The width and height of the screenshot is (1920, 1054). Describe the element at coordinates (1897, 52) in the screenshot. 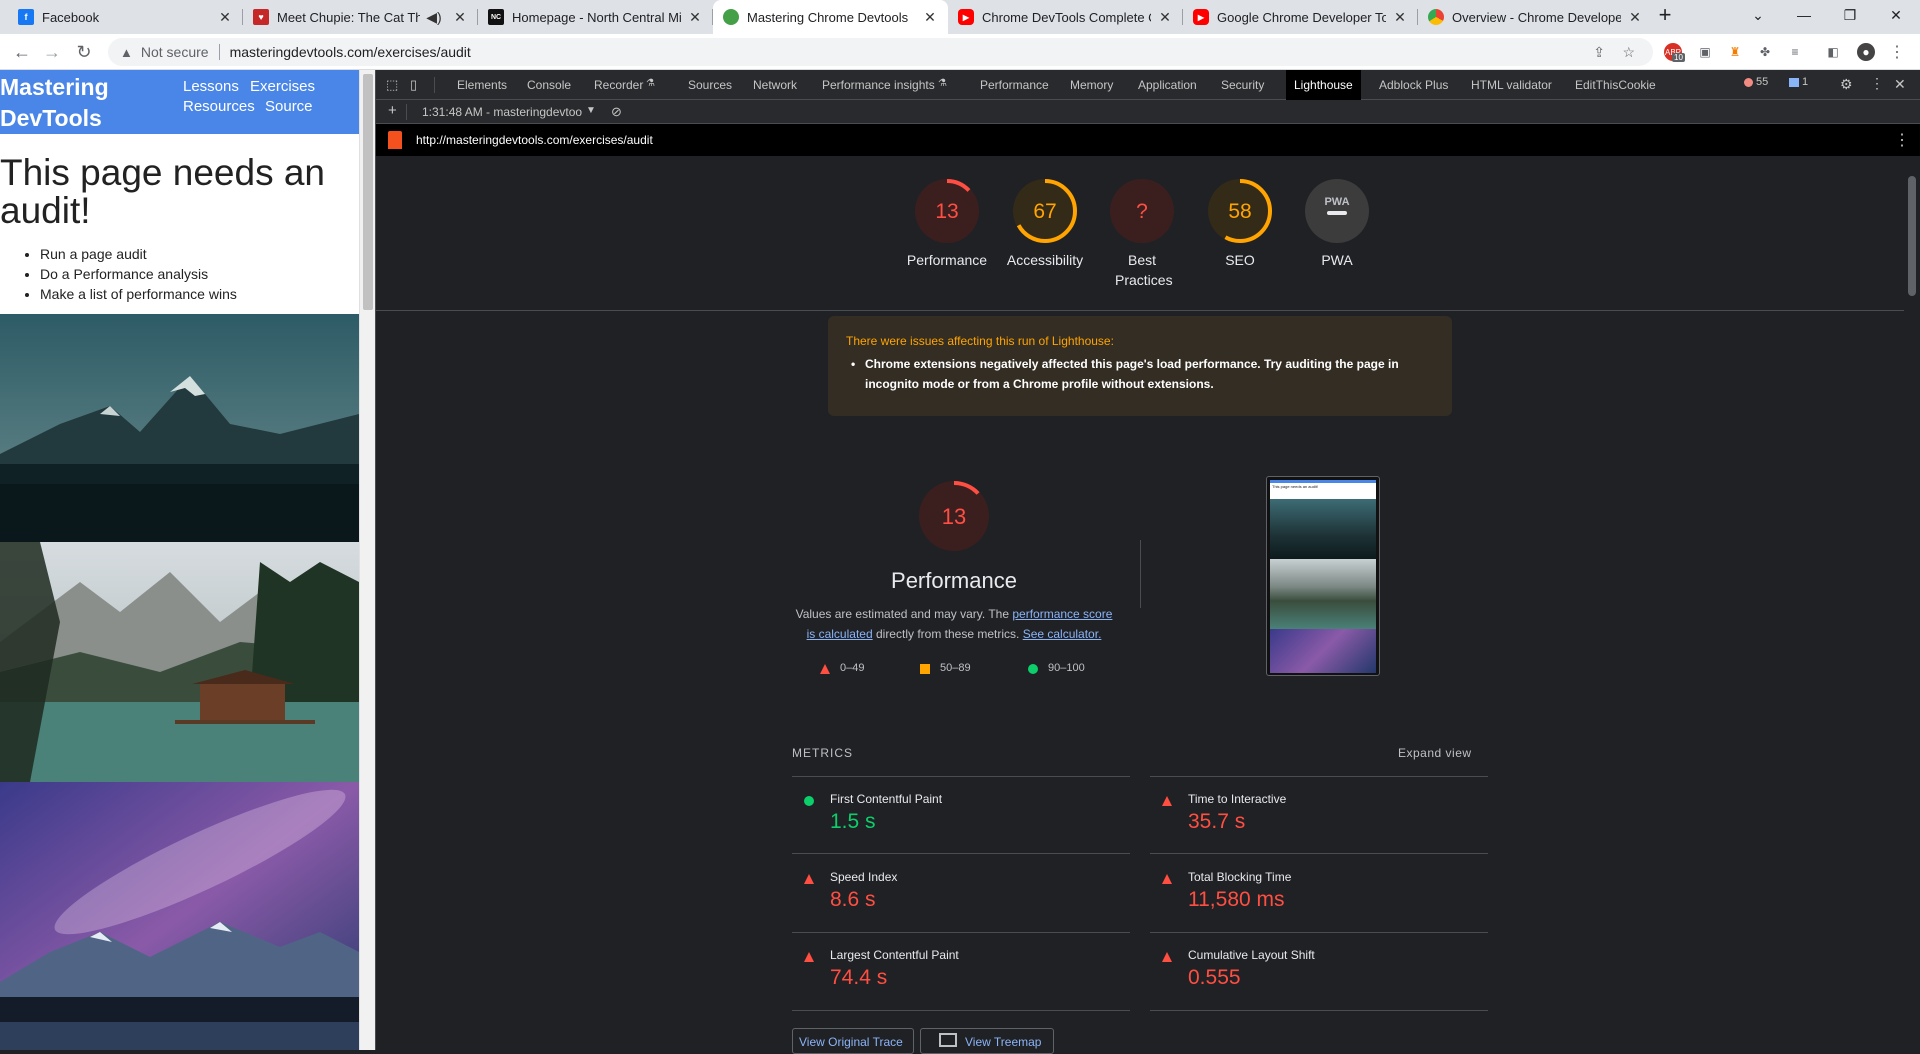

I see `kebab-menu-icon: ⋮` at that location.